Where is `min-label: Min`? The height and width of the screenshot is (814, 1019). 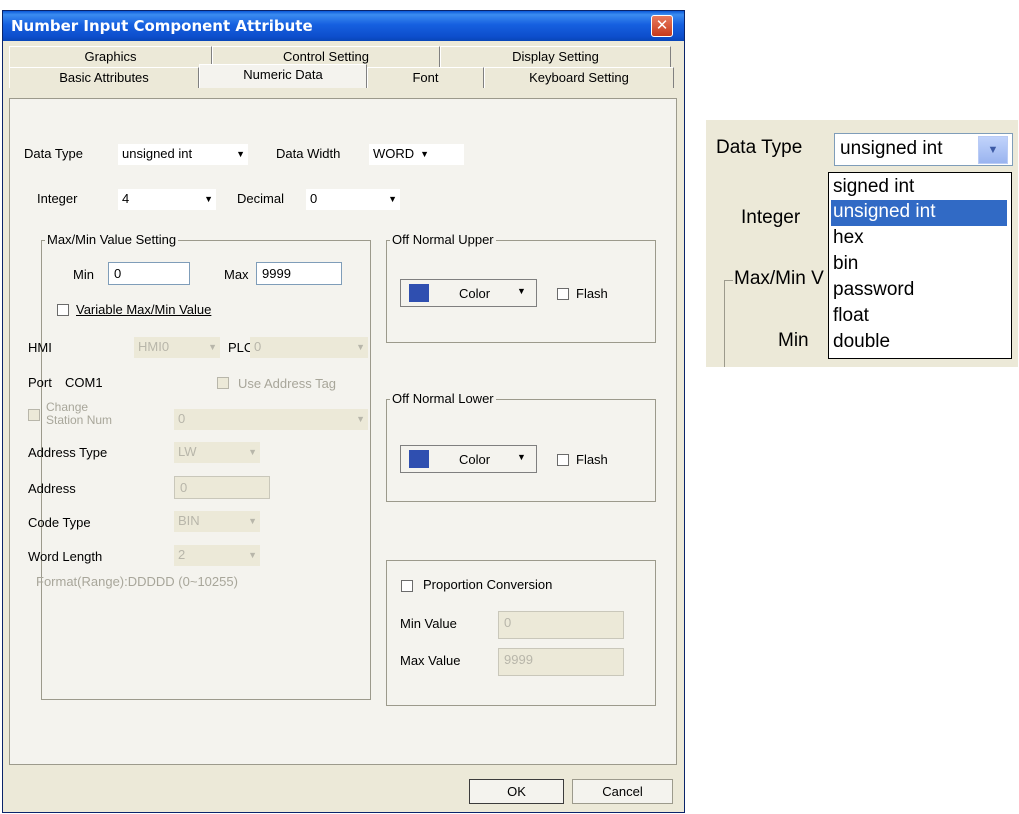
min-label: Min is located at coordinates (83, 274).